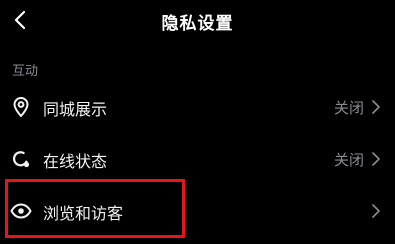  Describe the element at coordinates (83, 213) in the screenshot. I see `setting-row-label: 浏览和访客` at that location.